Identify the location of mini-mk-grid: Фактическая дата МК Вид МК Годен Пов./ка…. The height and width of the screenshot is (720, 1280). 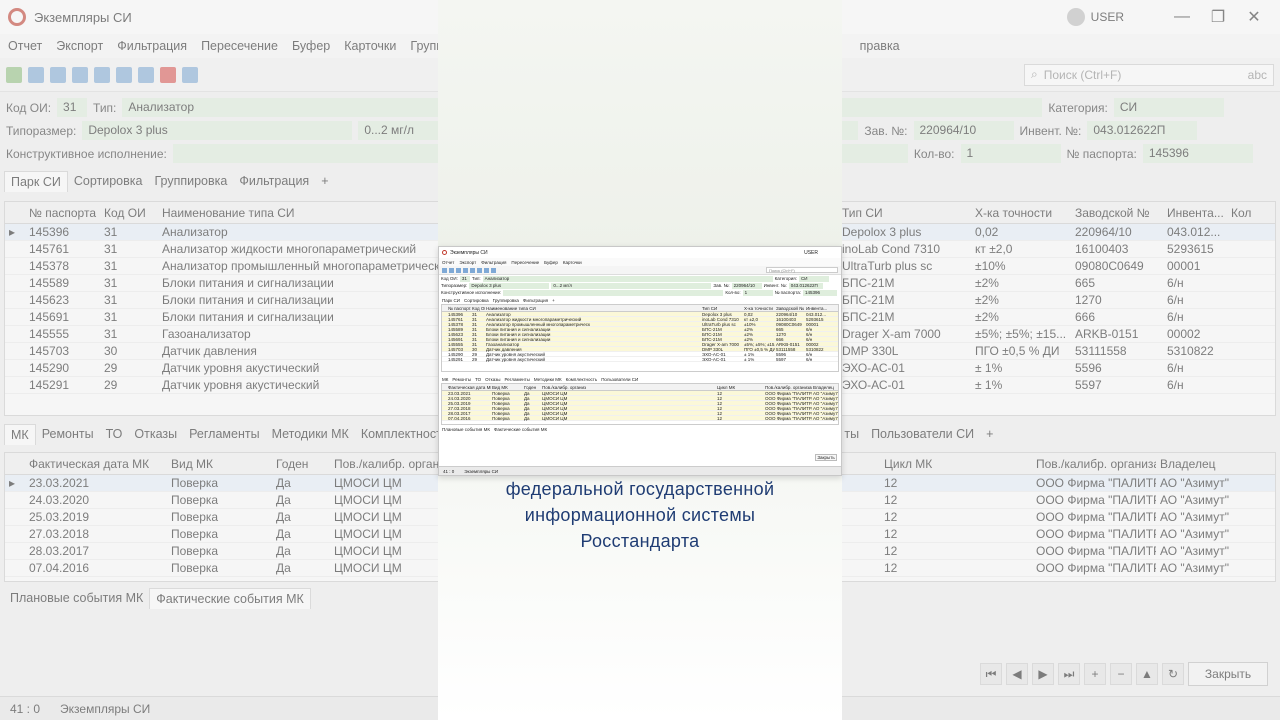
(640, 404).